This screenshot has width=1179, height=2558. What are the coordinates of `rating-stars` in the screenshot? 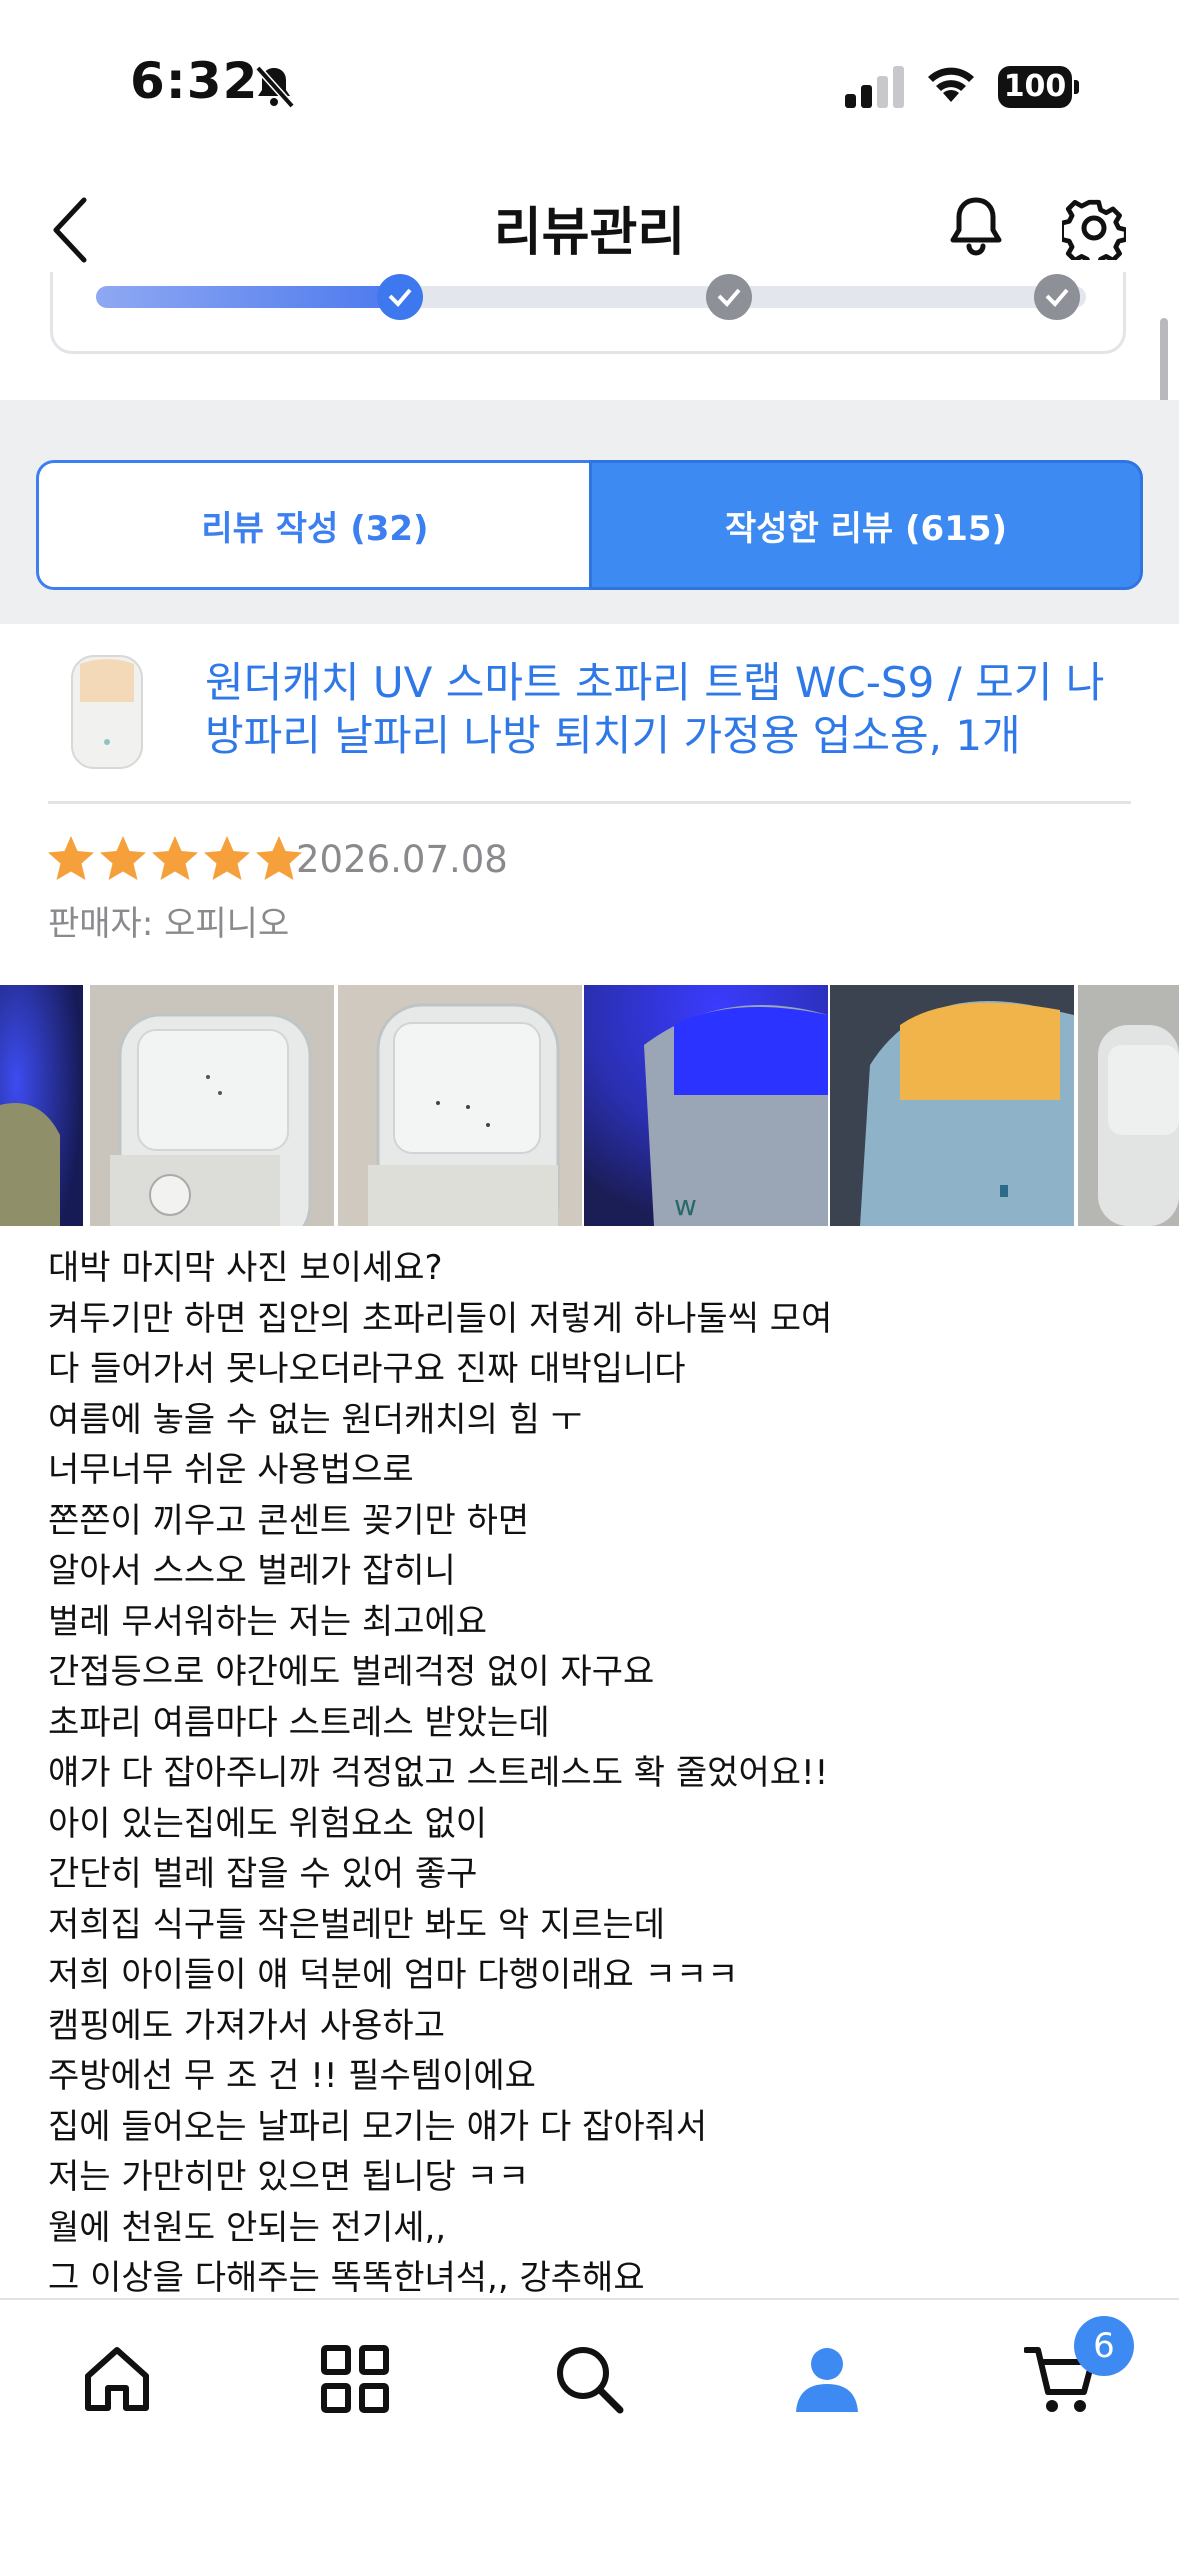 It's located at (175, 860).